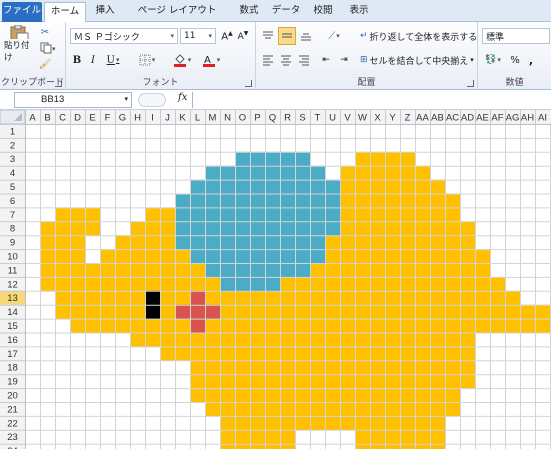  I want to click on row-header-15: 15, so click(12, 326).